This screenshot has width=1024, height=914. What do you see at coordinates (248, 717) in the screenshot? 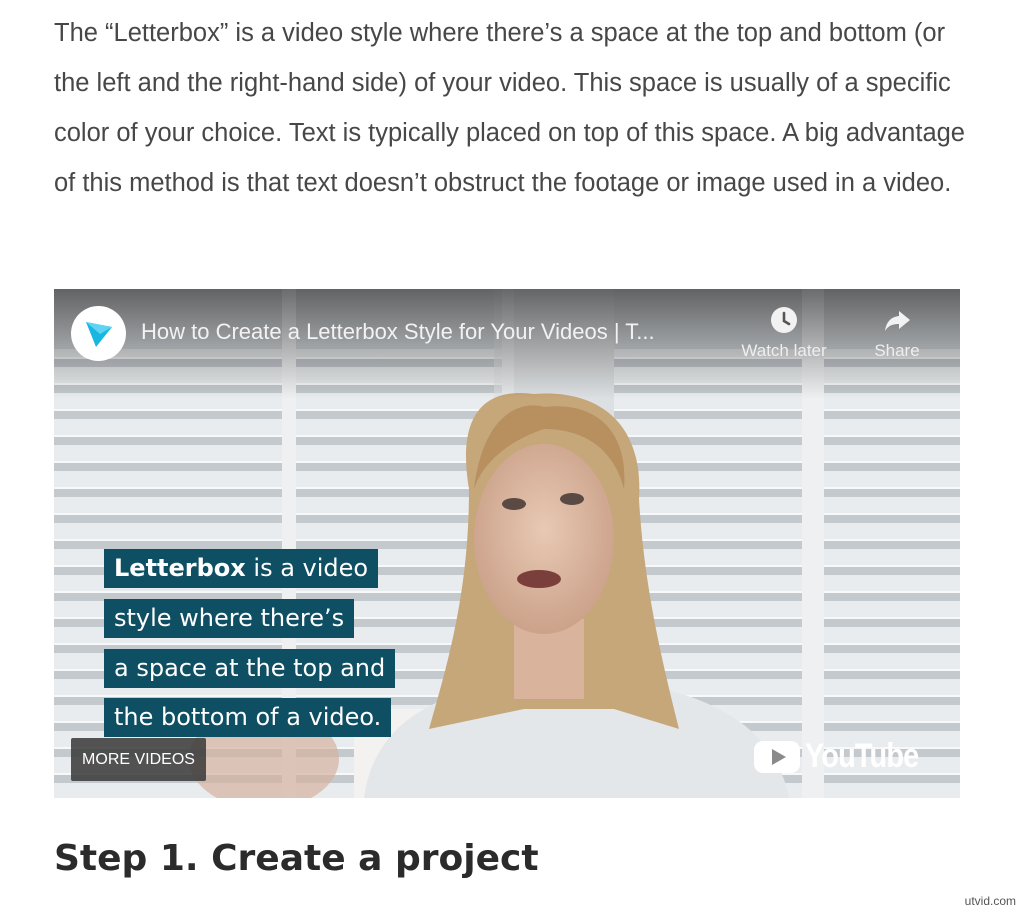
I see `caption-line-4: the bottom of a video.` at bounding box center [248, 717].